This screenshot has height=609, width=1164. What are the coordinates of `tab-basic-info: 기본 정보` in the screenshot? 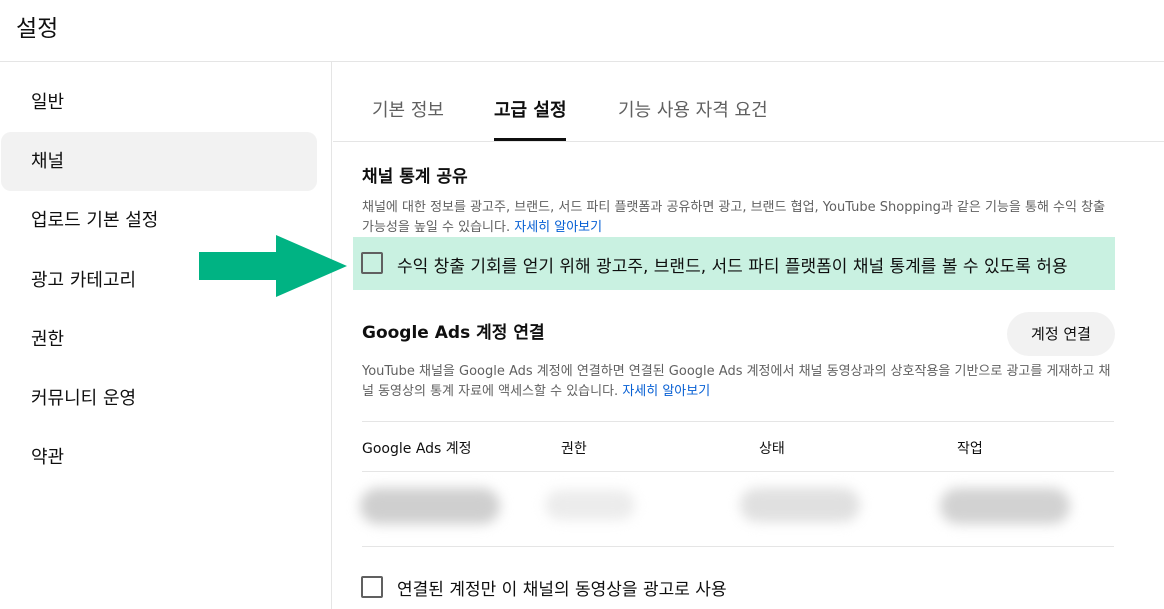 It's located at (408, 109).